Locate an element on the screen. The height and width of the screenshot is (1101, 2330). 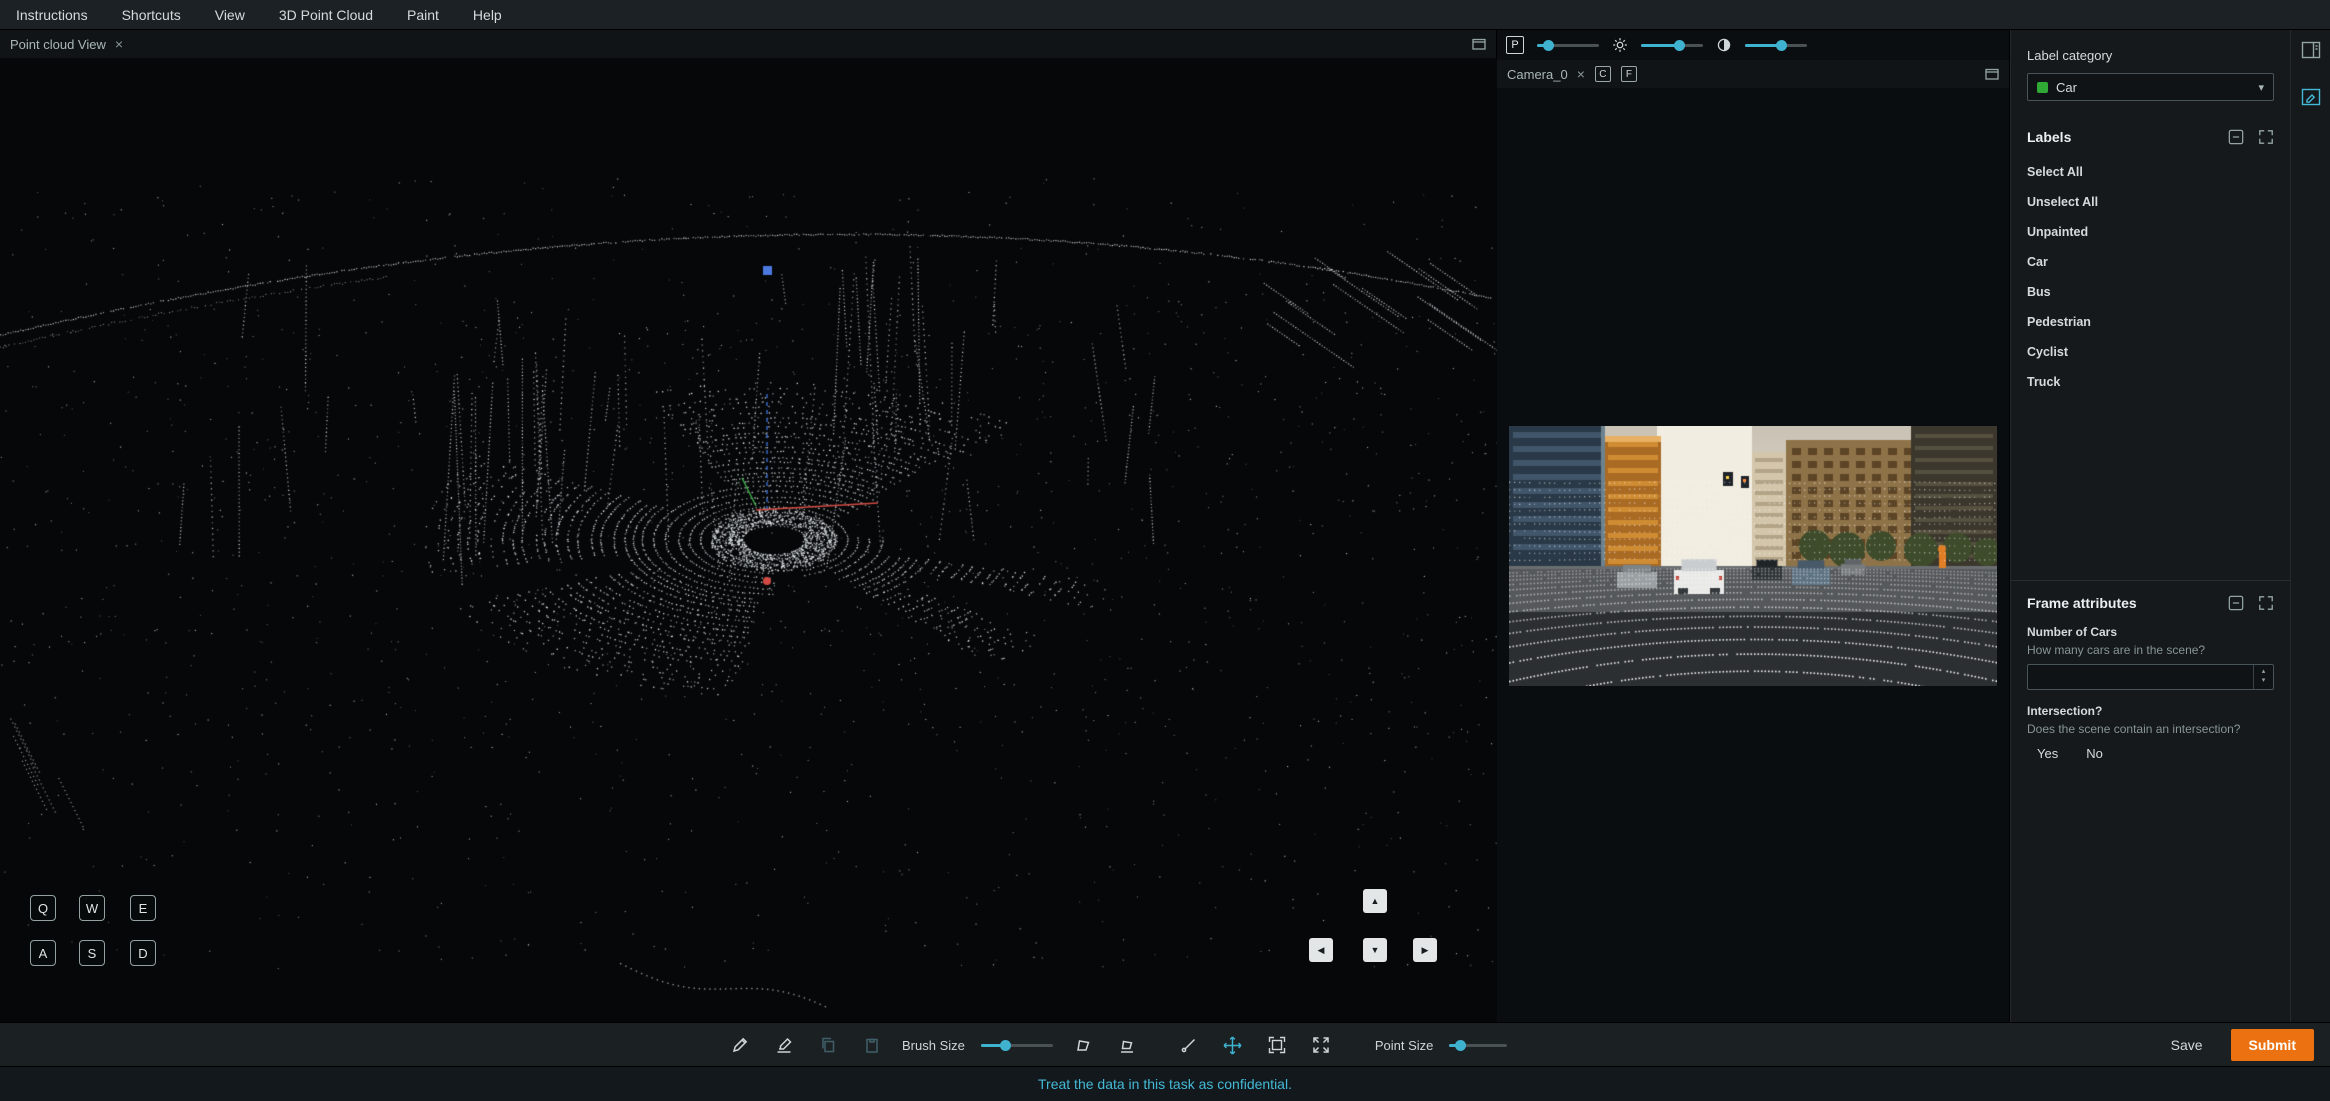
polygon-paint-tool-button is located at coordinates (1083, 1045).